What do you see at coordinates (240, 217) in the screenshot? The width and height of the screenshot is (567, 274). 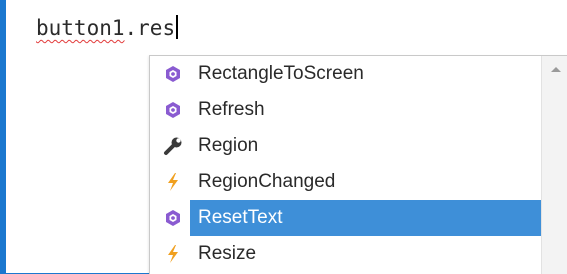 I see `completion-item-label: ResetText` at bounding box center [240, 217].